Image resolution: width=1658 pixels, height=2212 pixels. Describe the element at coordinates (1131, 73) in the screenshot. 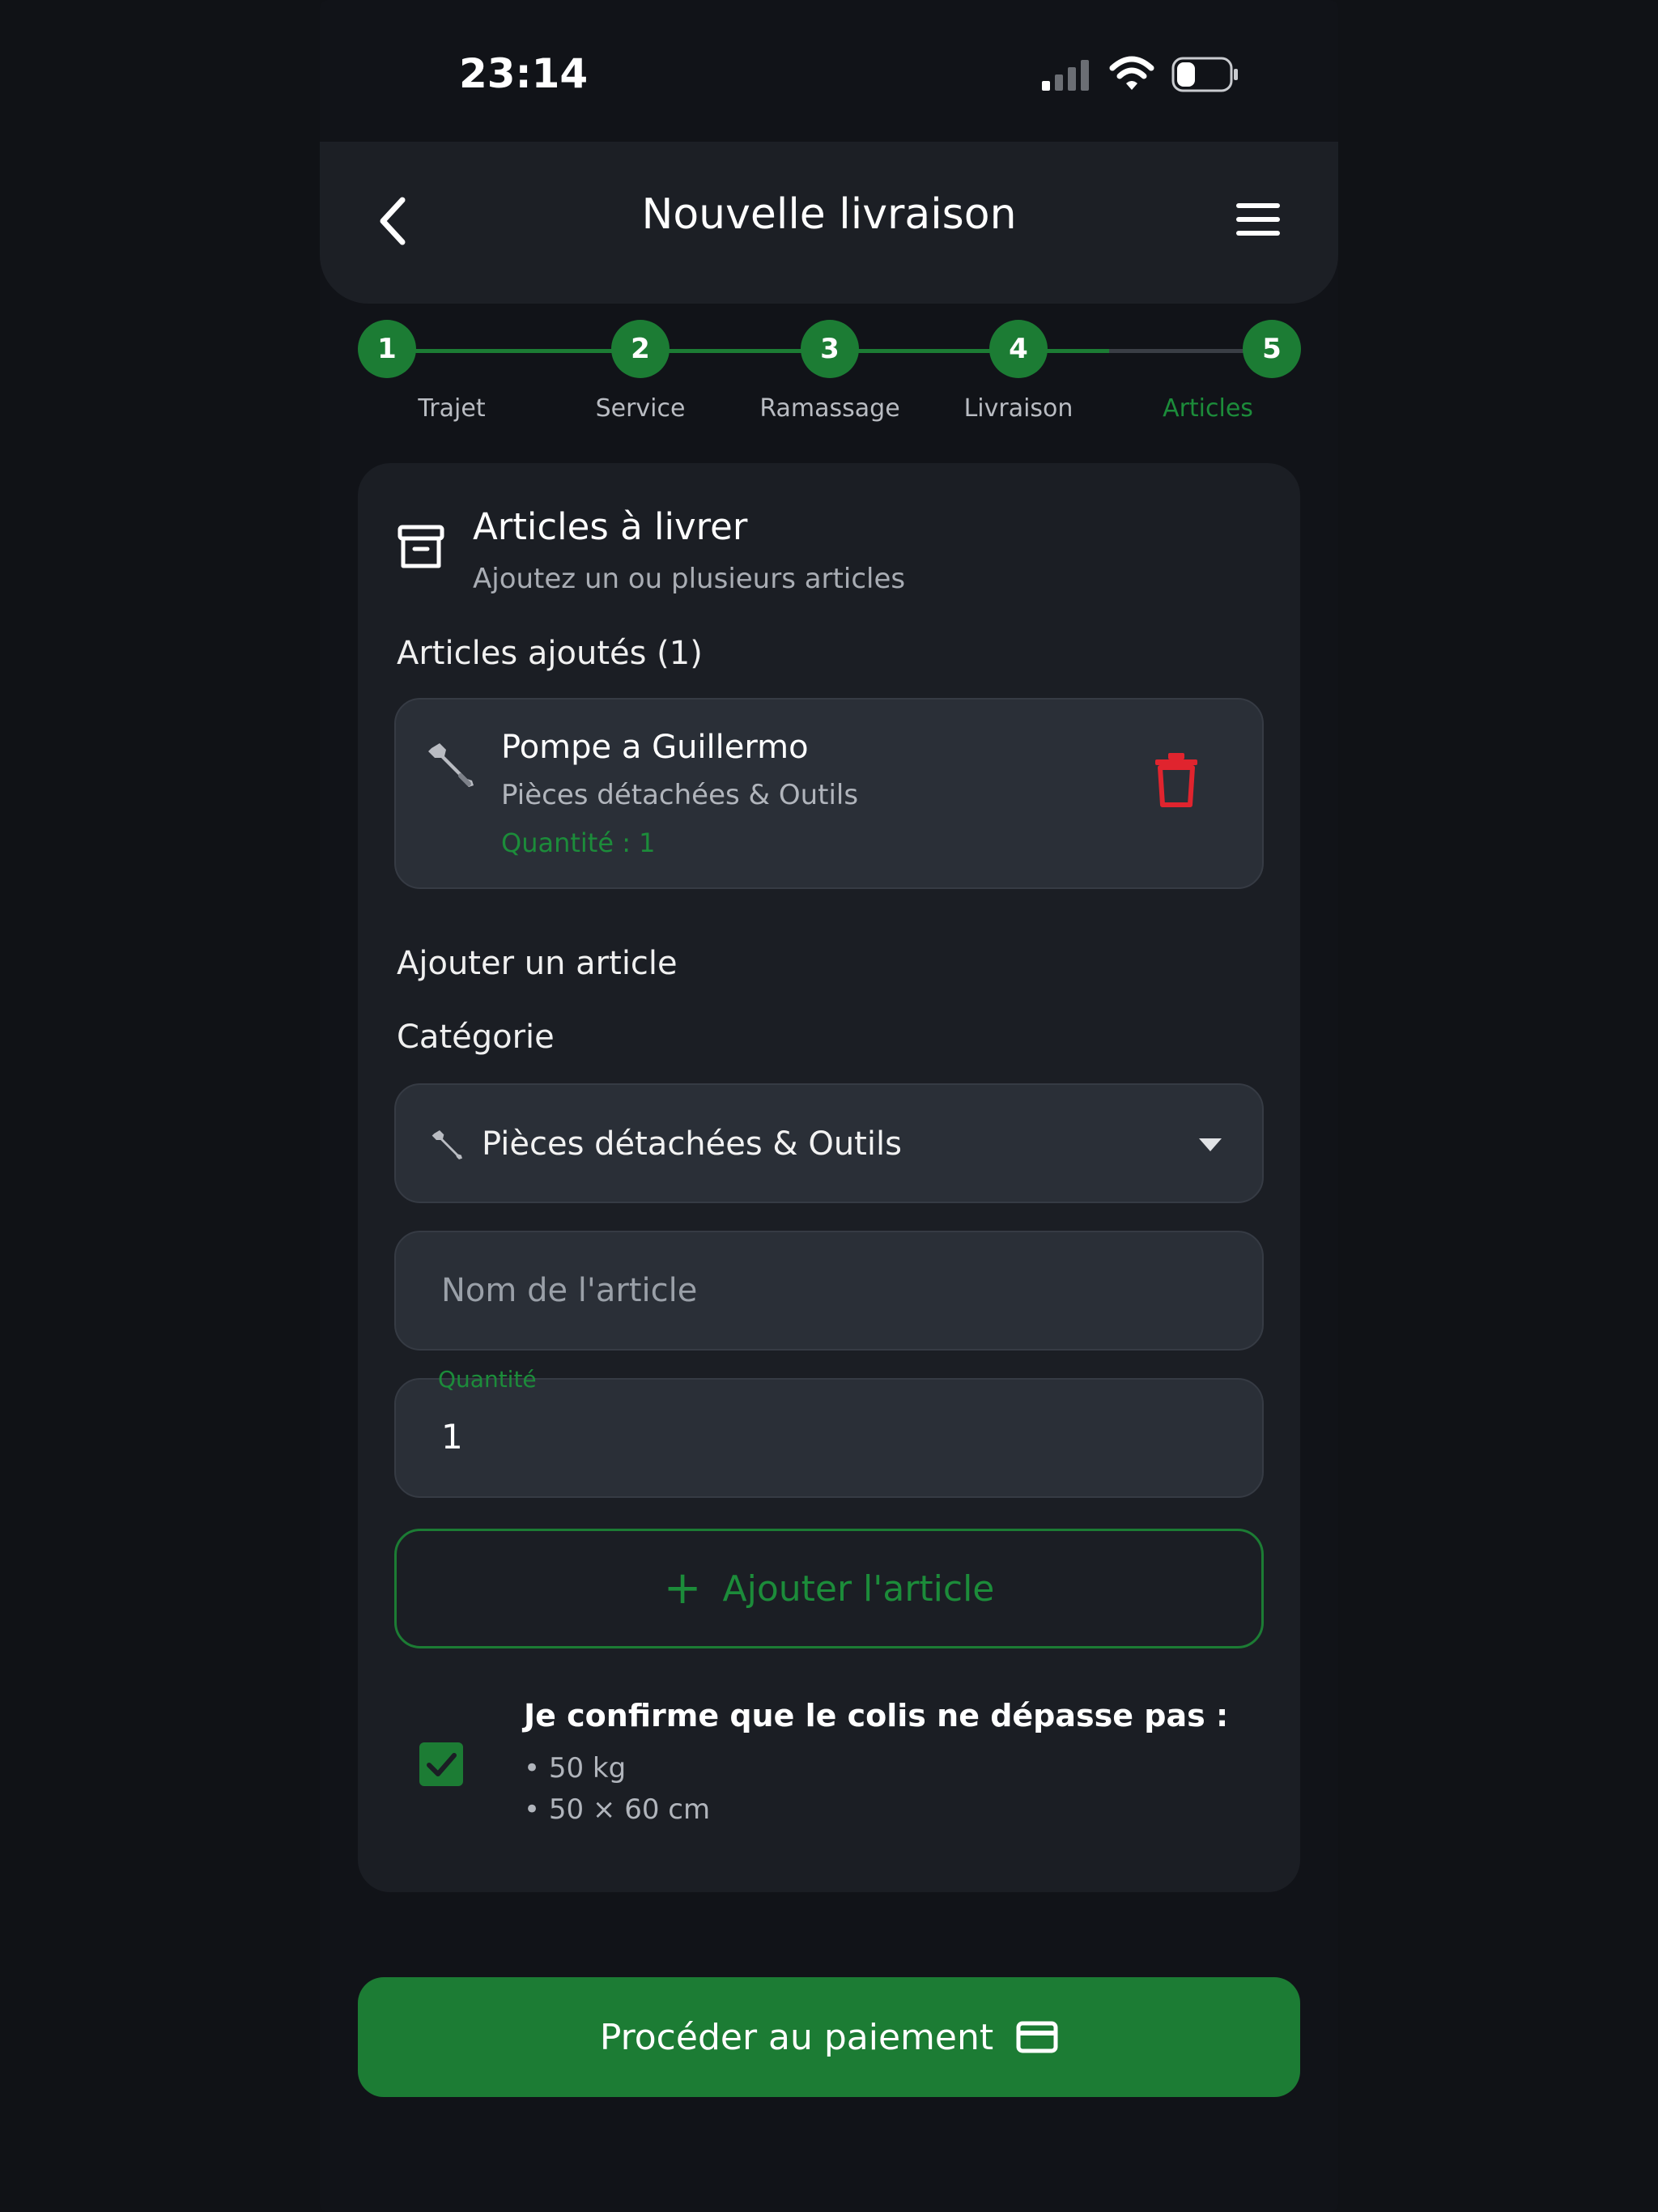

I see `wifi-icon` at that location.